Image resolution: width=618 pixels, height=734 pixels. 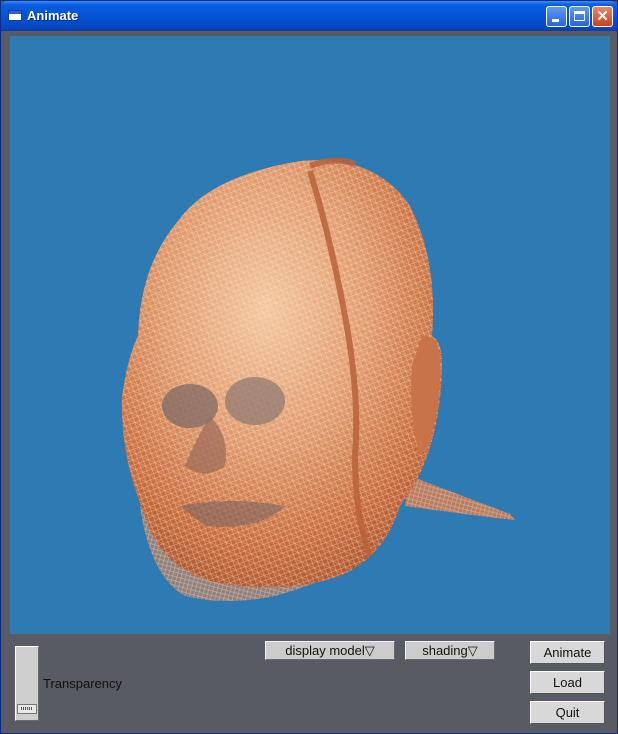 I want to click on transparency-label: Transparency, so click(x=82, y=683).